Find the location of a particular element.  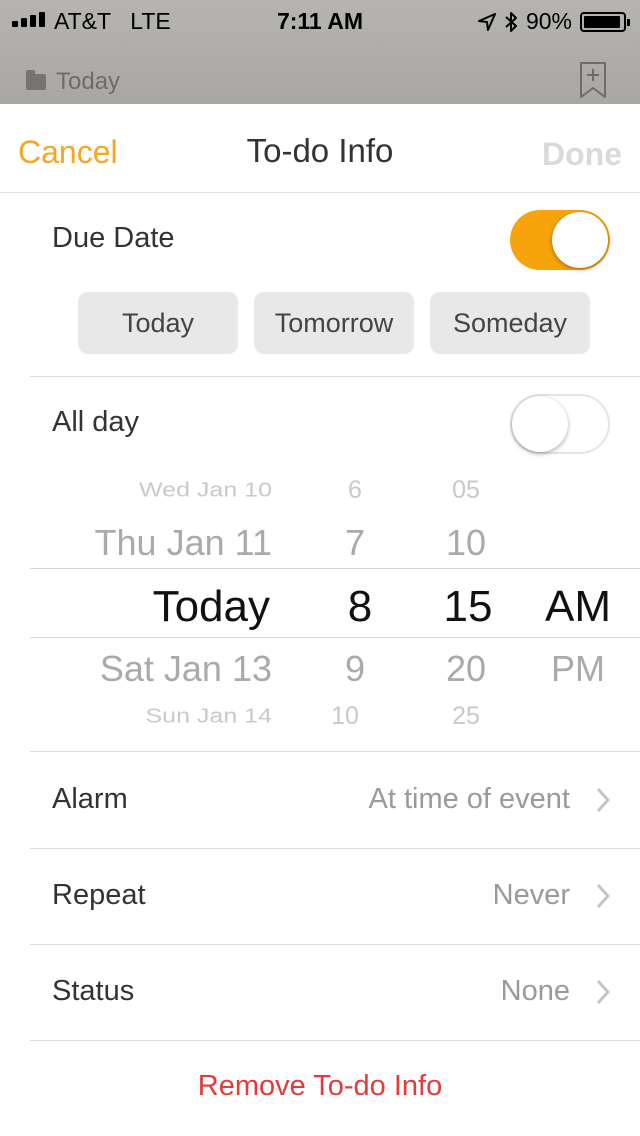

picker-ampm-option: PM is located at coordinates (578, 669).